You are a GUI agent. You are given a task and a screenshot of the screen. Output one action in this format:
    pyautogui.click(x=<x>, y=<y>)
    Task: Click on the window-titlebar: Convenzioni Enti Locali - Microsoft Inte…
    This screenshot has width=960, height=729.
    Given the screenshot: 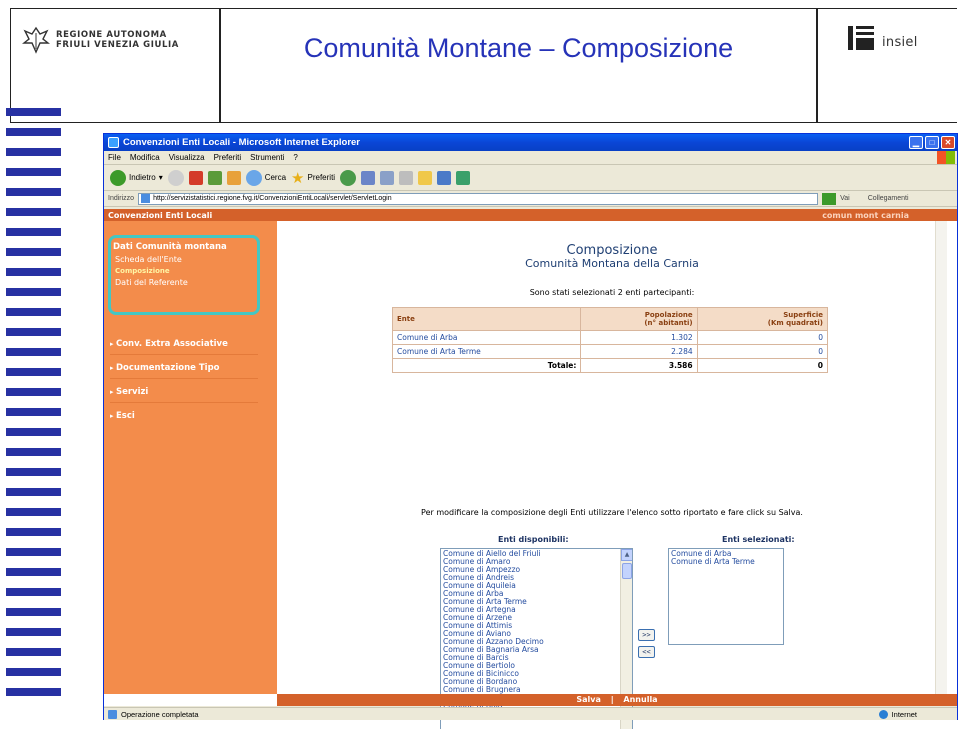 What is the action you would take?
    pyautogui.click(x=530, y=142)
    